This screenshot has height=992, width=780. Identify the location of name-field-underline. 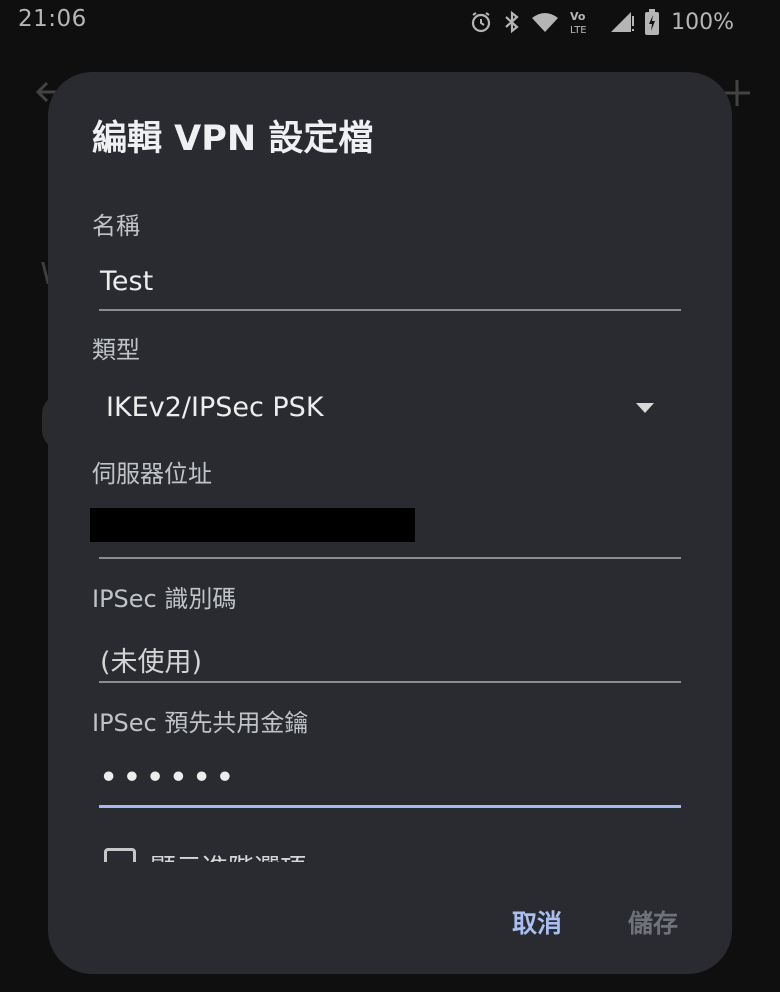
(390, 310).